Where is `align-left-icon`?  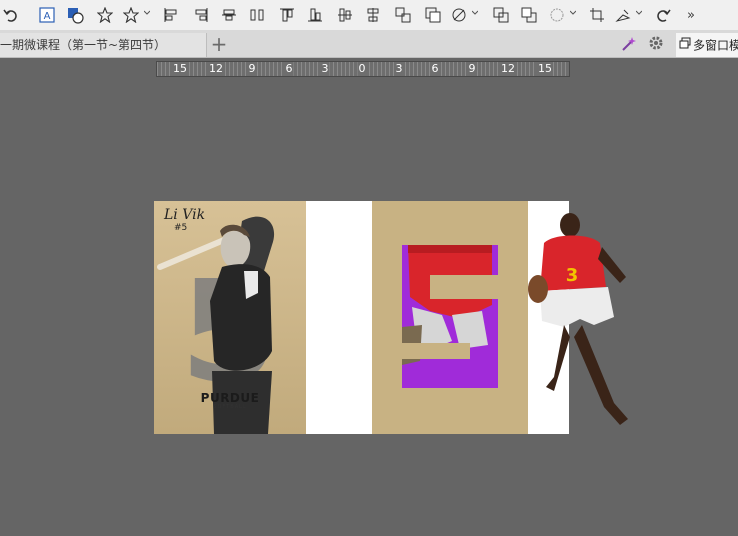 align-left-icon is located at coordinates (171, 15).